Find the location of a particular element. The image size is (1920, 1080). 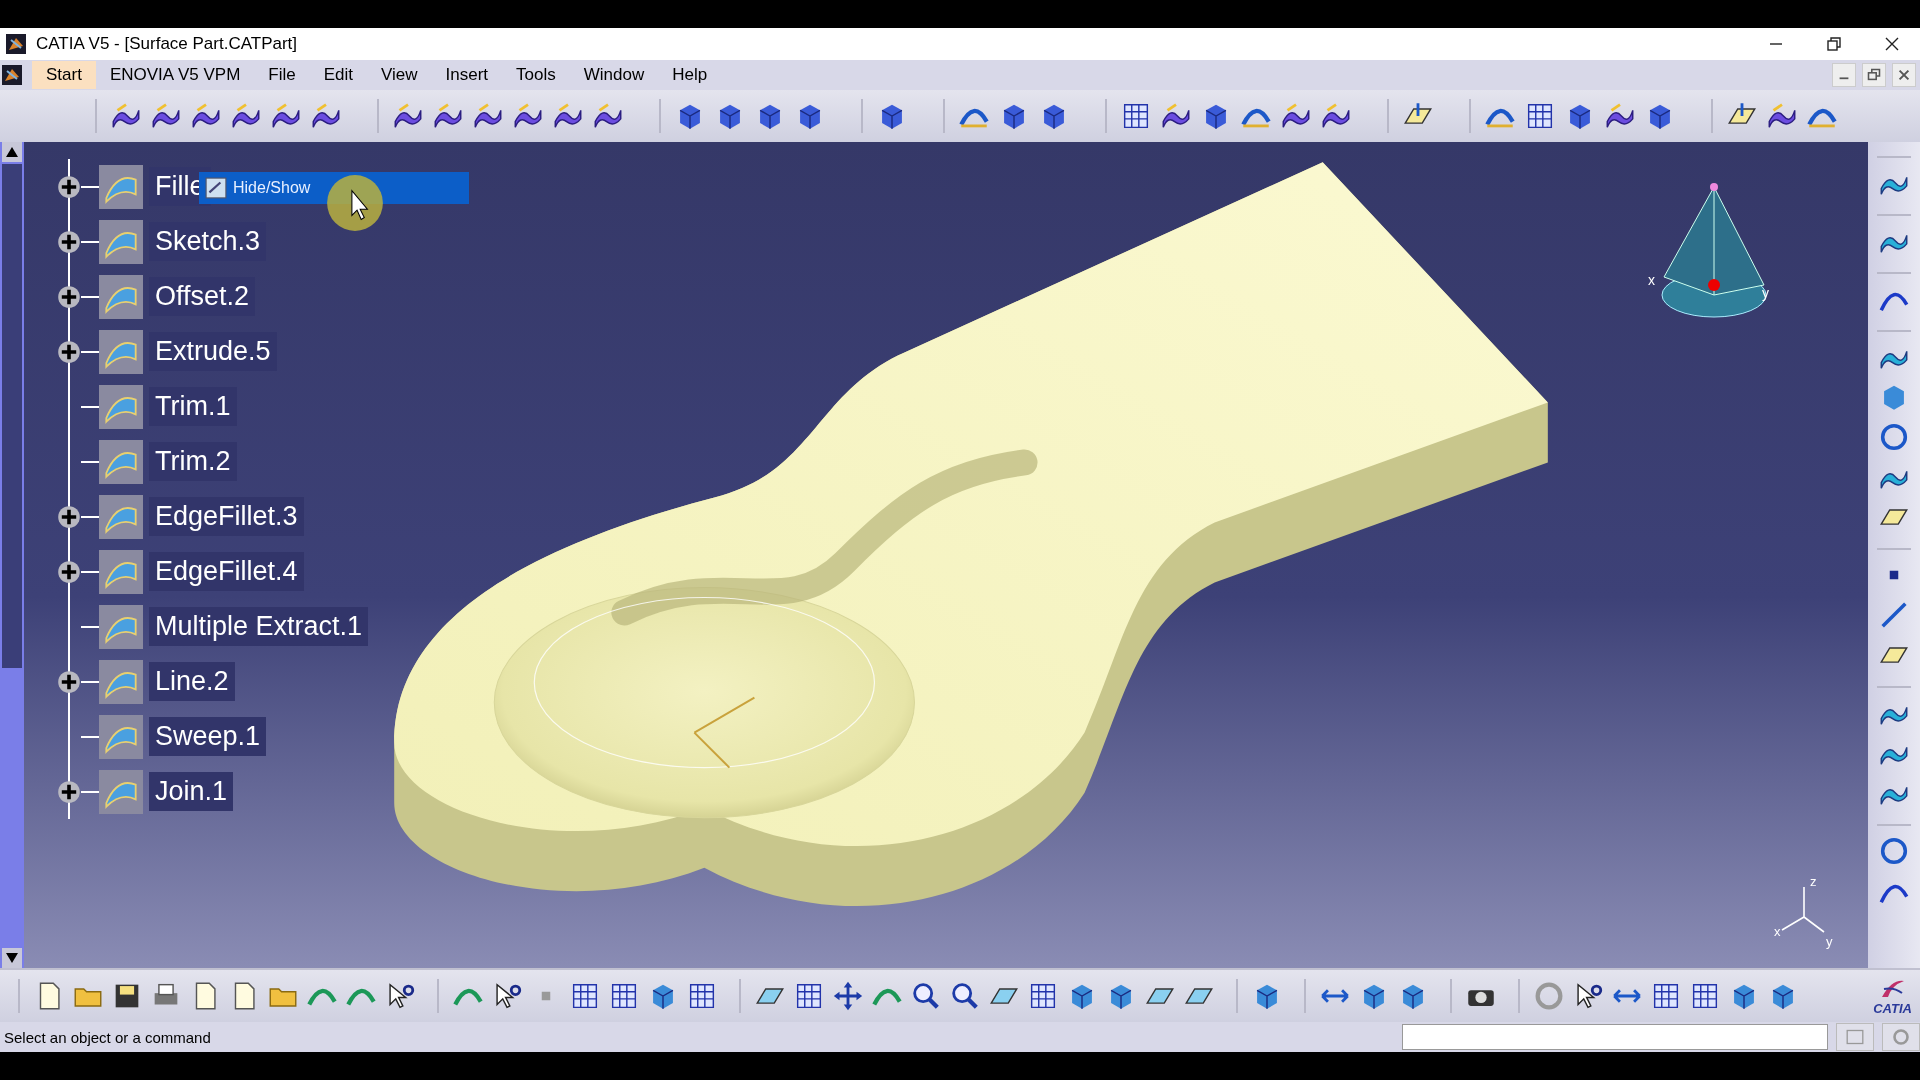

menu-item: View is located at coordinates (399, 75).